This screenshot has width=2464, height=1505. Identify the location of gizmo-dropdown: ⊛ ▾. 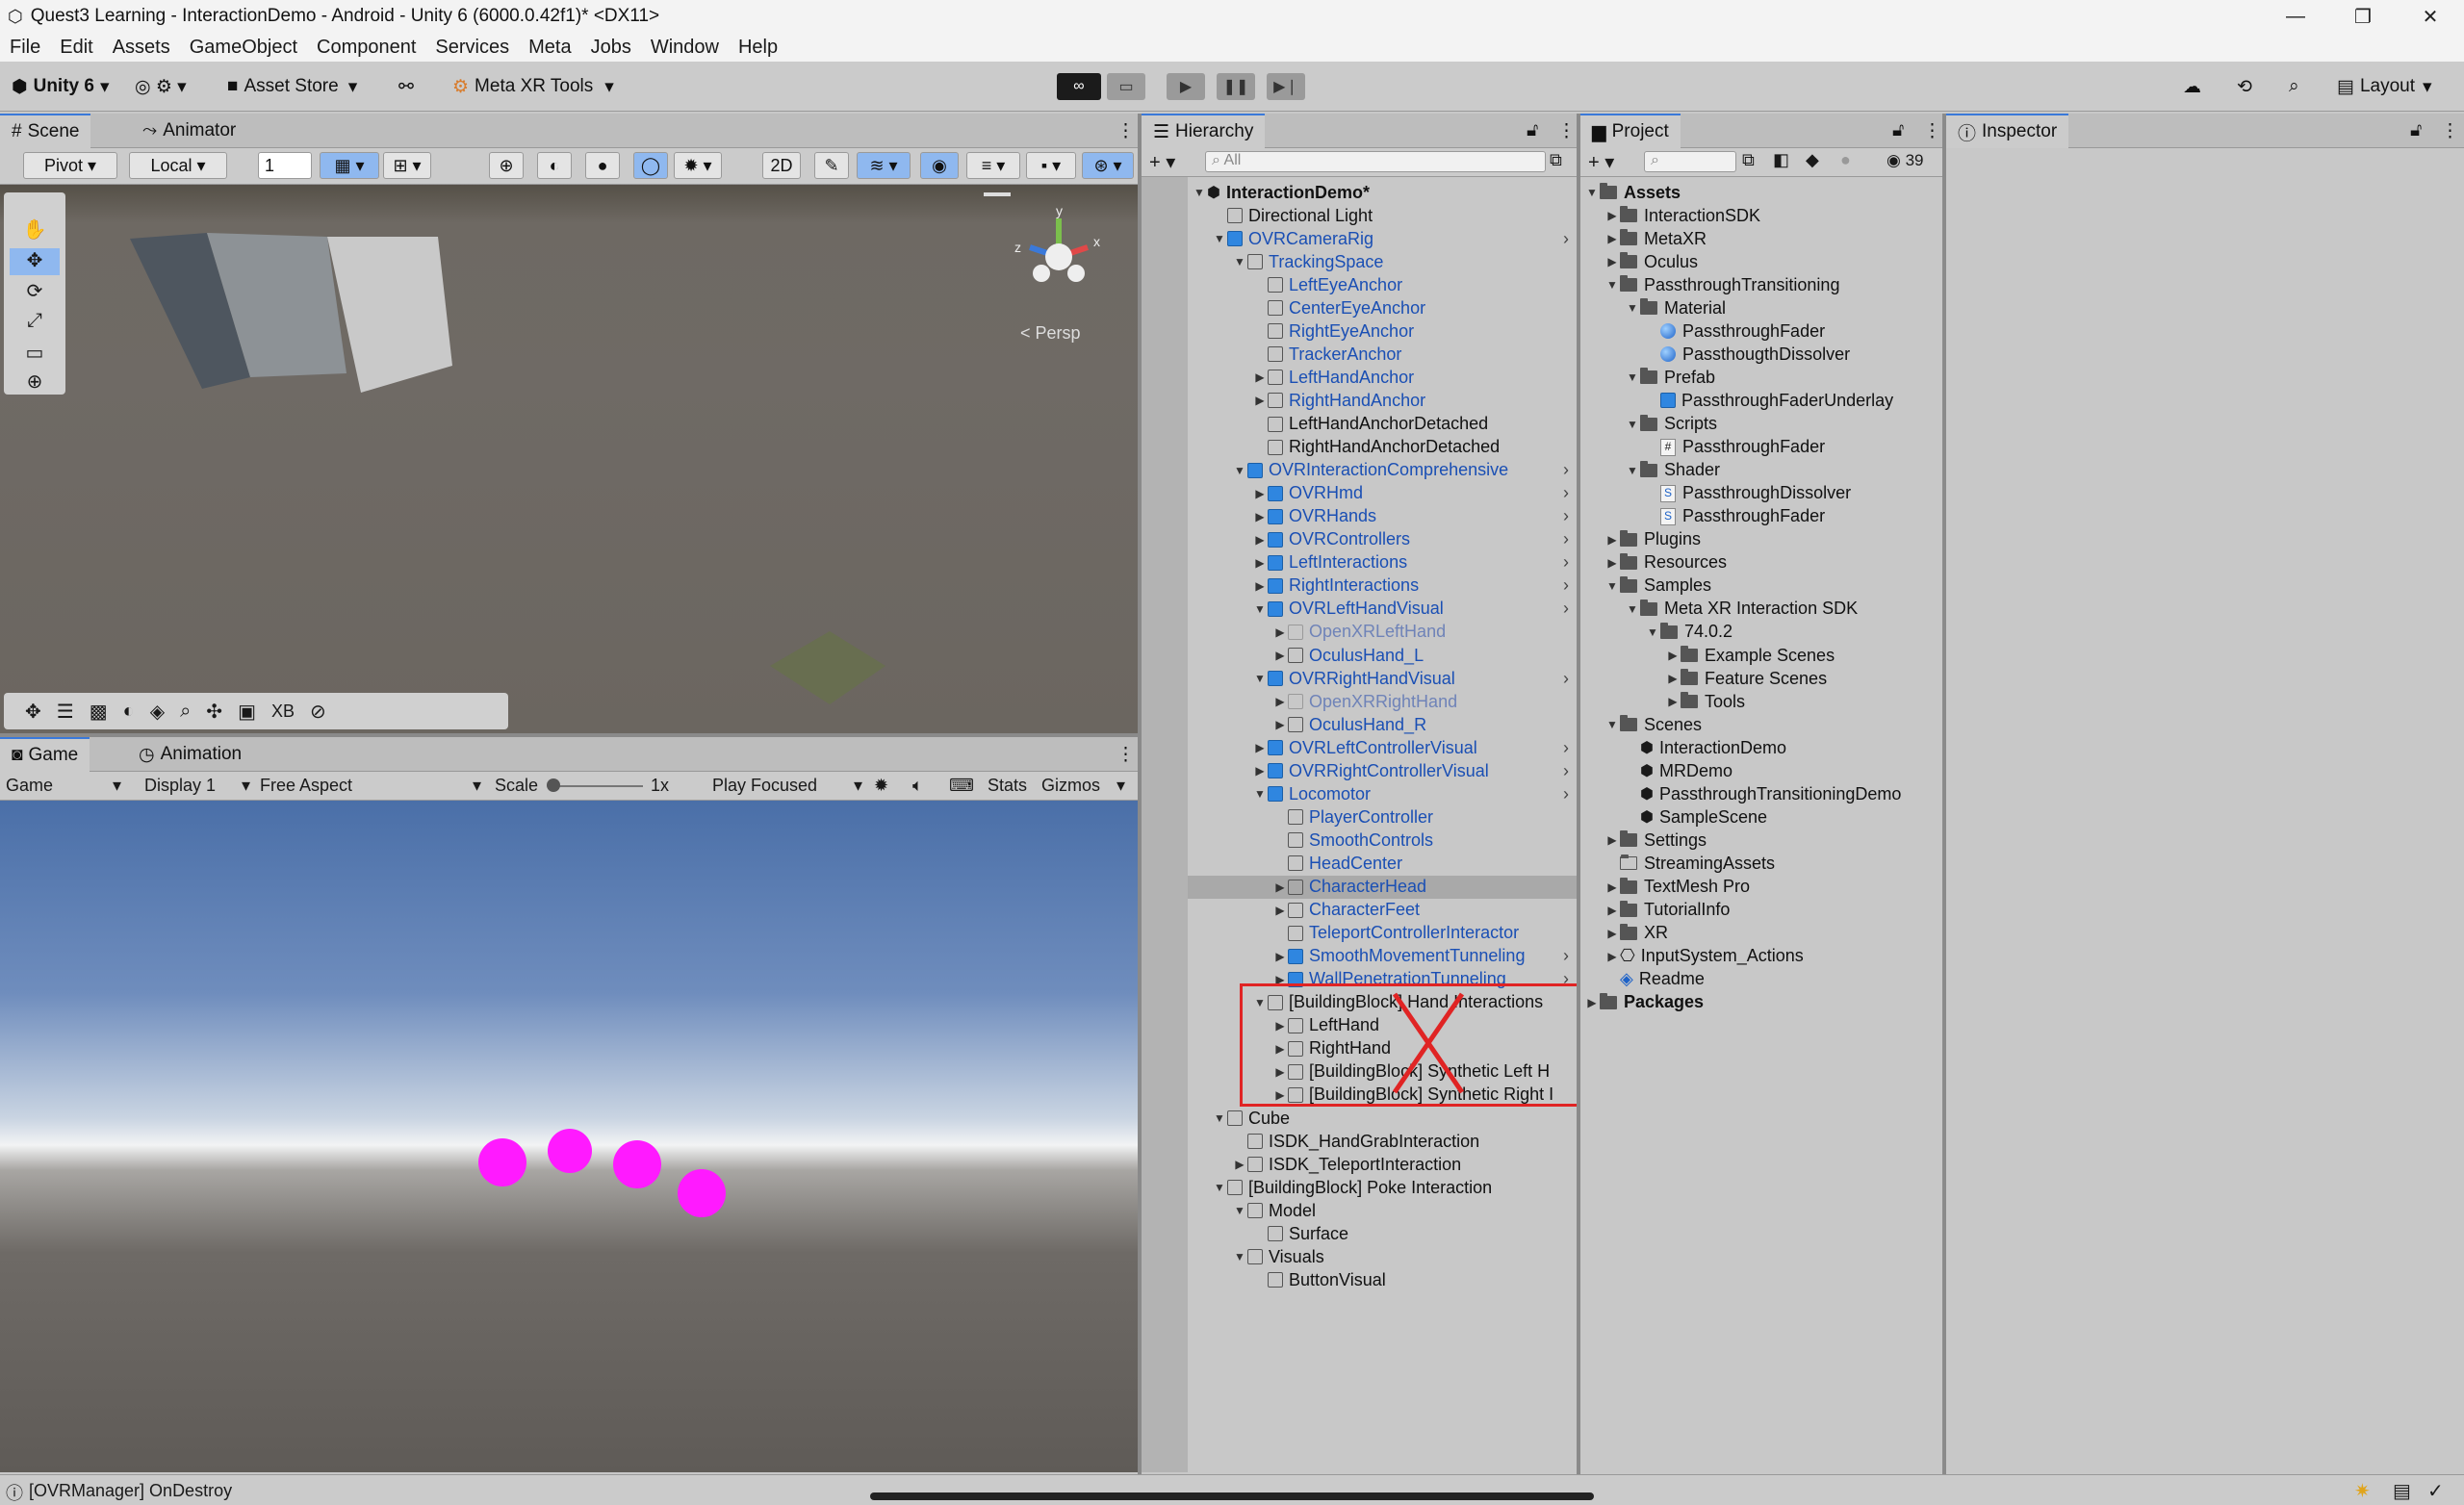
(1108, 165).